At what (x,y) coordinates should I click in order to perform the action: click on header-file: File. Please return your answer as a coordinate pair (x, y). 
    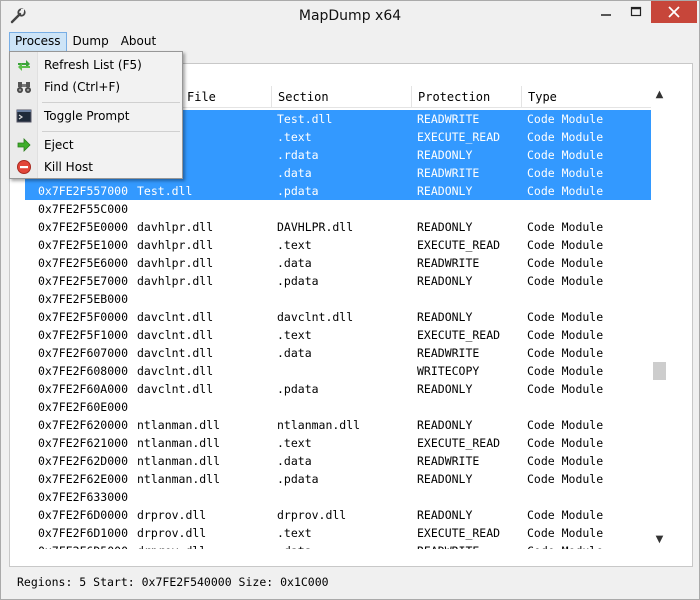
    Looking at the image, I should click on (226, 97).